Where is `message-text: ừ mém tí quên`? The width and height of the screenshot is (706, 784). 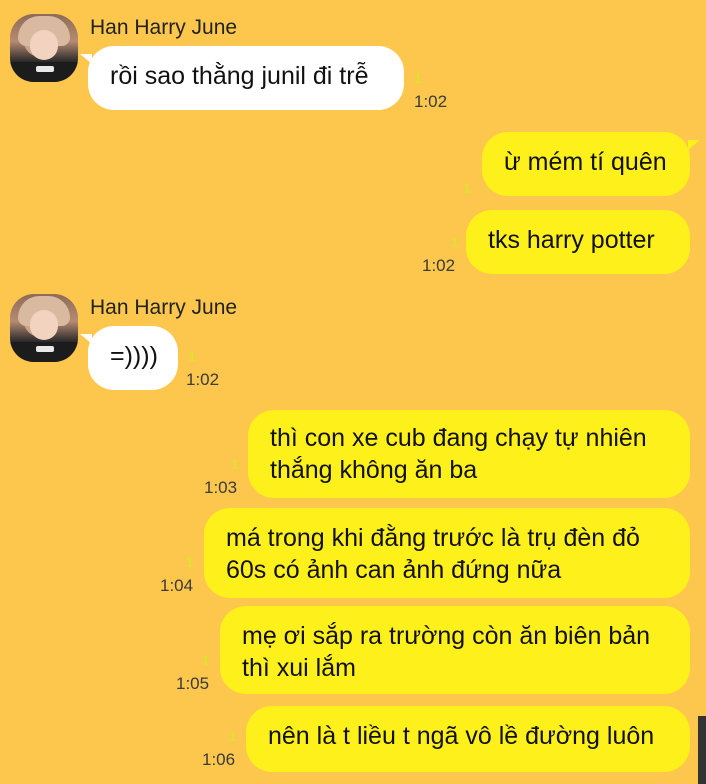
message-text: ừ mém tí quên is located at coordinates (585, 162).